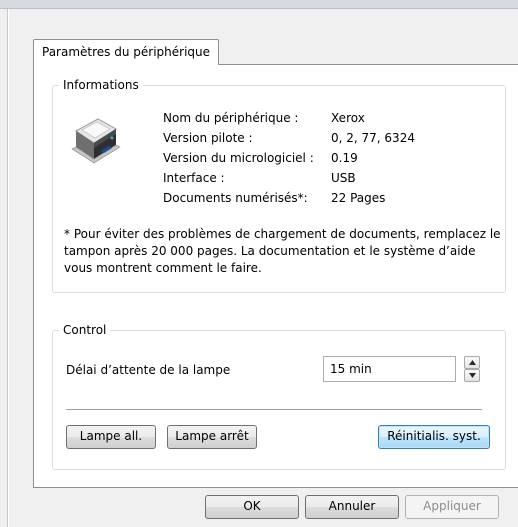 The width and height of the screenshot is (518, 527). Describe the element at coordinates (101, 85) in the screenshot. I see `information-group-title: Informations` at that location.